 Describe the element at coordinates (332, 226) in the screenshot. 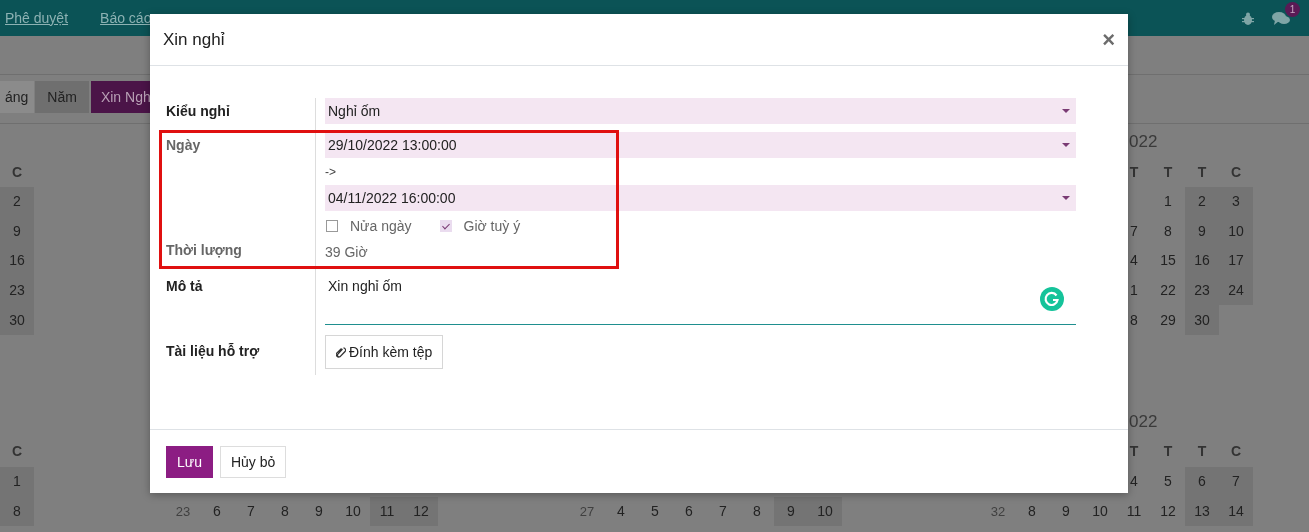

I see `checkbox` at that location.